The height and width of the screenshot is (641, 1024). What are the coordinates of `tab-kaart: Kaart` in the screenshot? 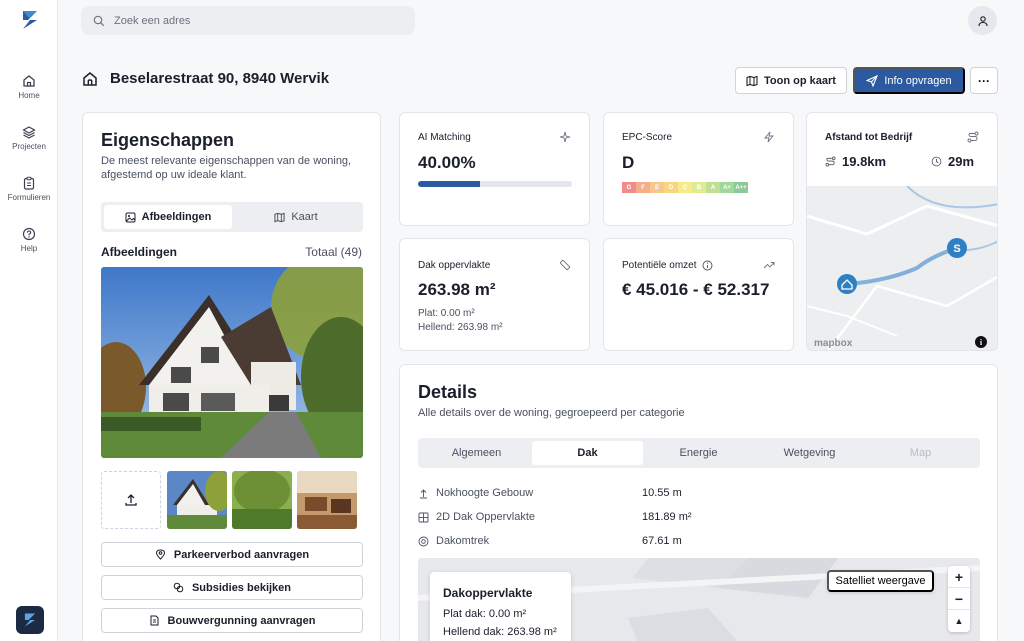 It's located at (296, 217).